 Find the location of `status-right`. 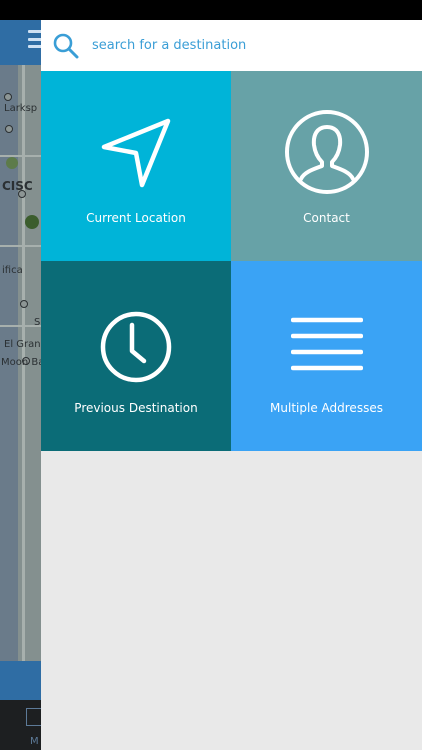

status-right is located at coordinates (387, 10).